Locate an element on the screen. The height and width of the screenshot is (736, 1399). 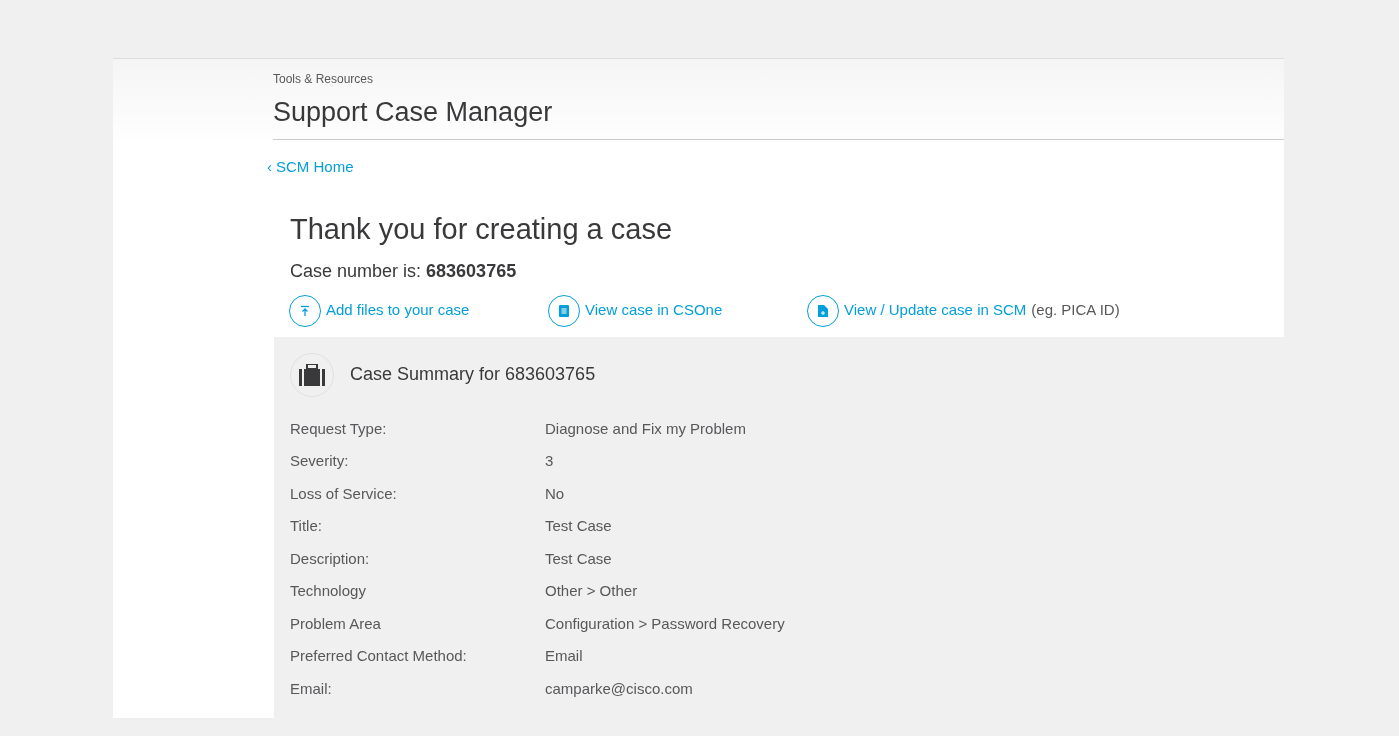
summary-title: Case Summary for 683603765 is located at coordinates (473, 374).